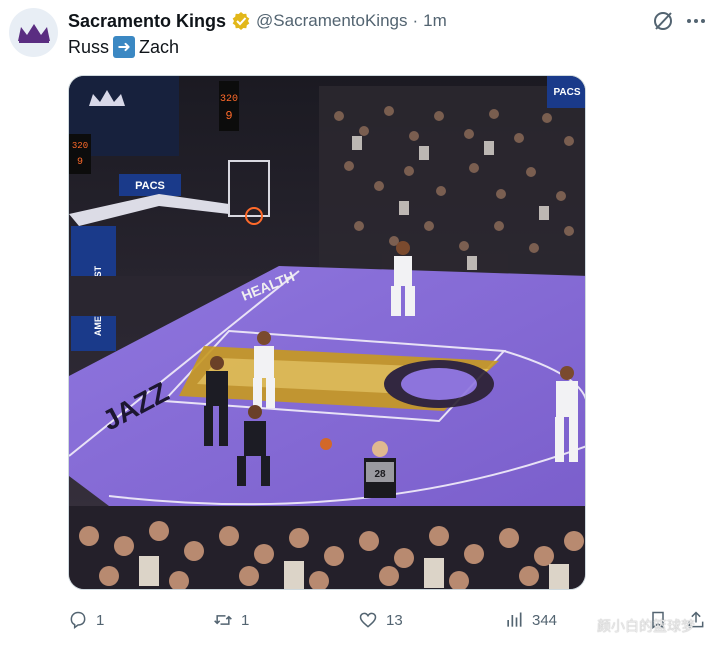  I want to click on heart-icon, so click(368, 620).